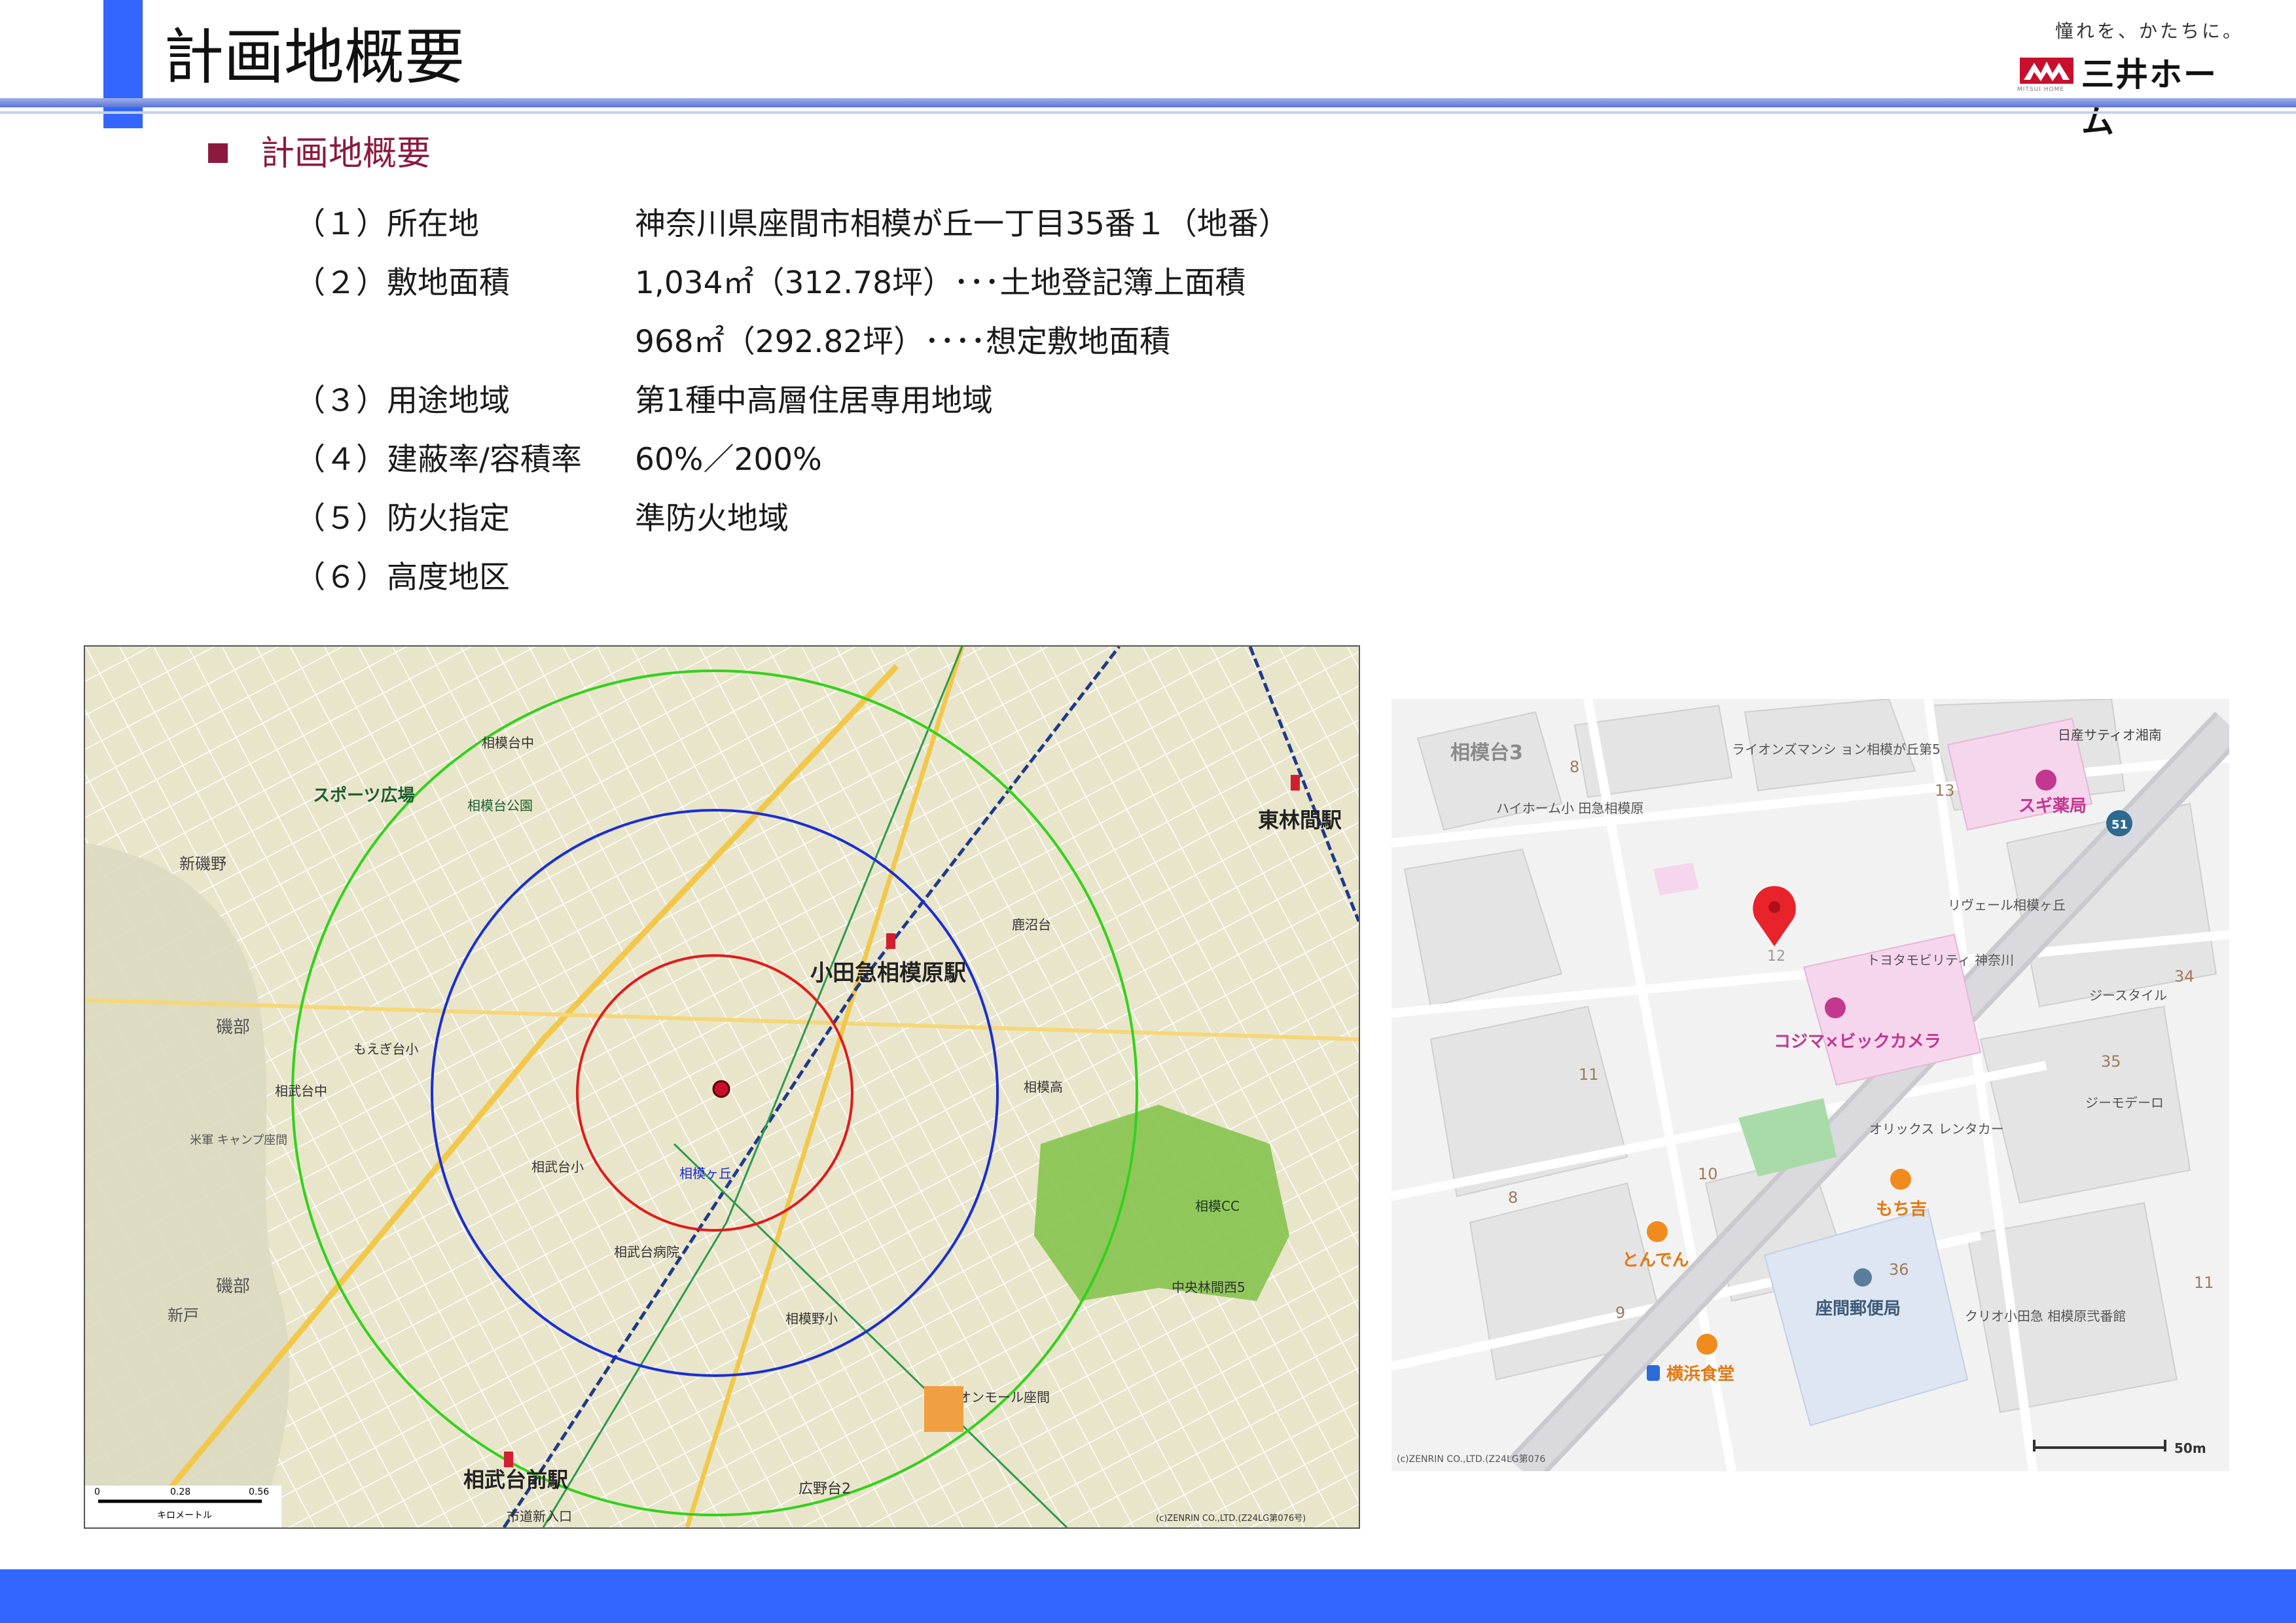 This screenshot has width=2296, height=1623. I want to click on overview-value: 1,034㎡（312.78坪）･･･土地登記簿上面積, so click(940, 283).